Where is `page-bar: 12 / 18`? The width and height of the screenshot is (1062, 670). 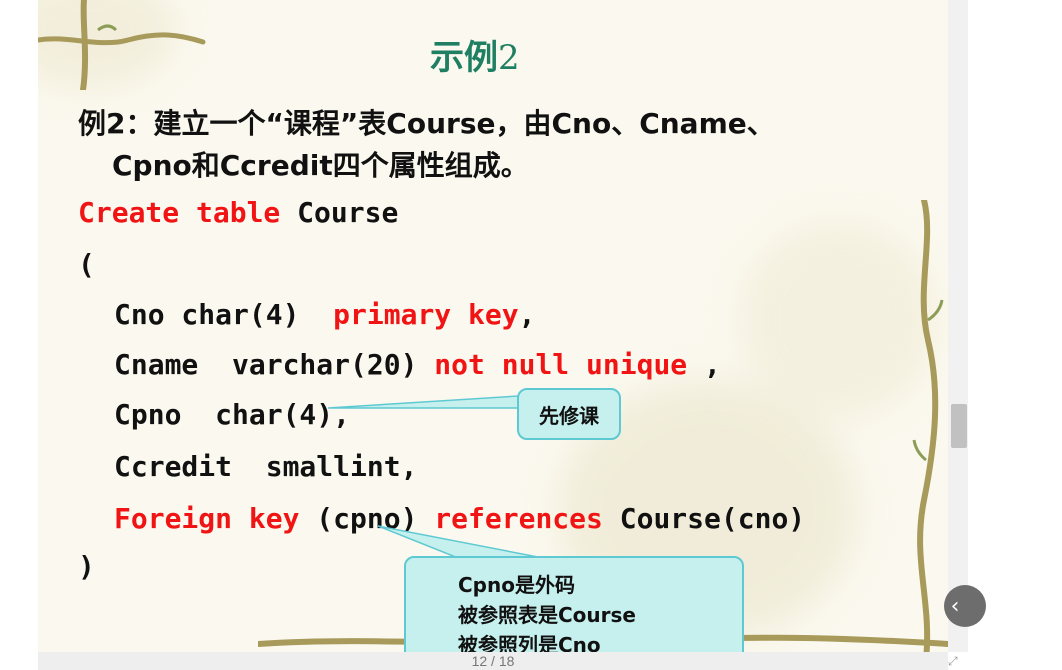
page-bar: 12 / 18 is located at coordinates (493, 661).